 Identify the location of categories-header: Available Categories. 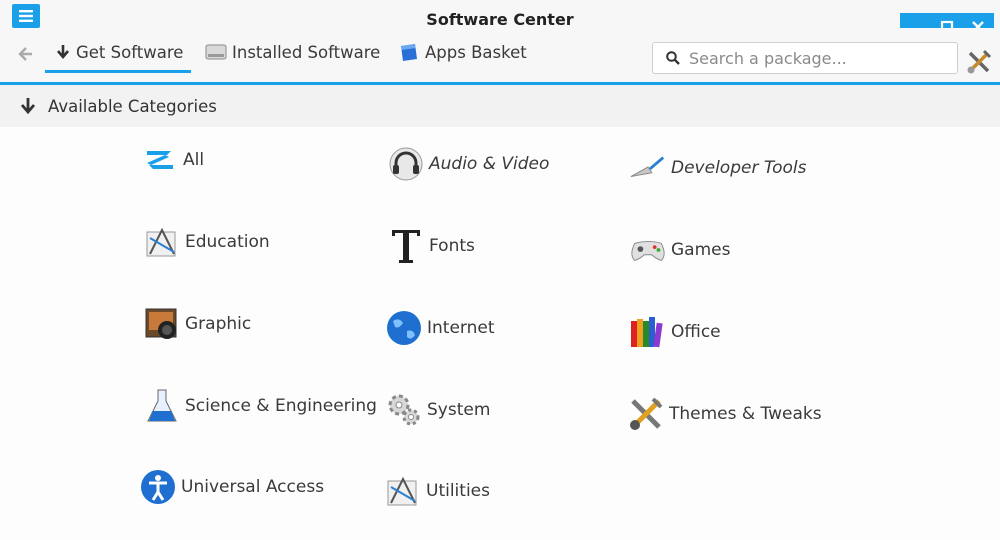
(500, 106).